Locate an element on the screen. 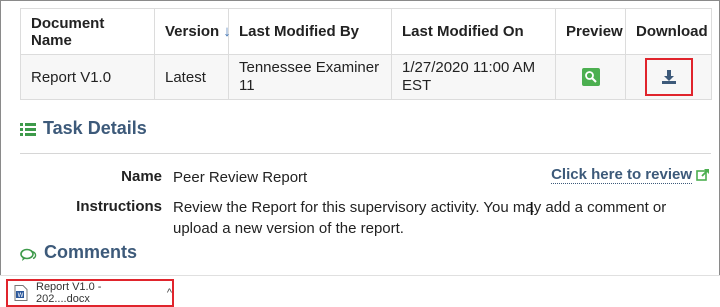 The width and height of the screenshot is (720, 307). version-cell: Latest is located at coordinates (191, 77).